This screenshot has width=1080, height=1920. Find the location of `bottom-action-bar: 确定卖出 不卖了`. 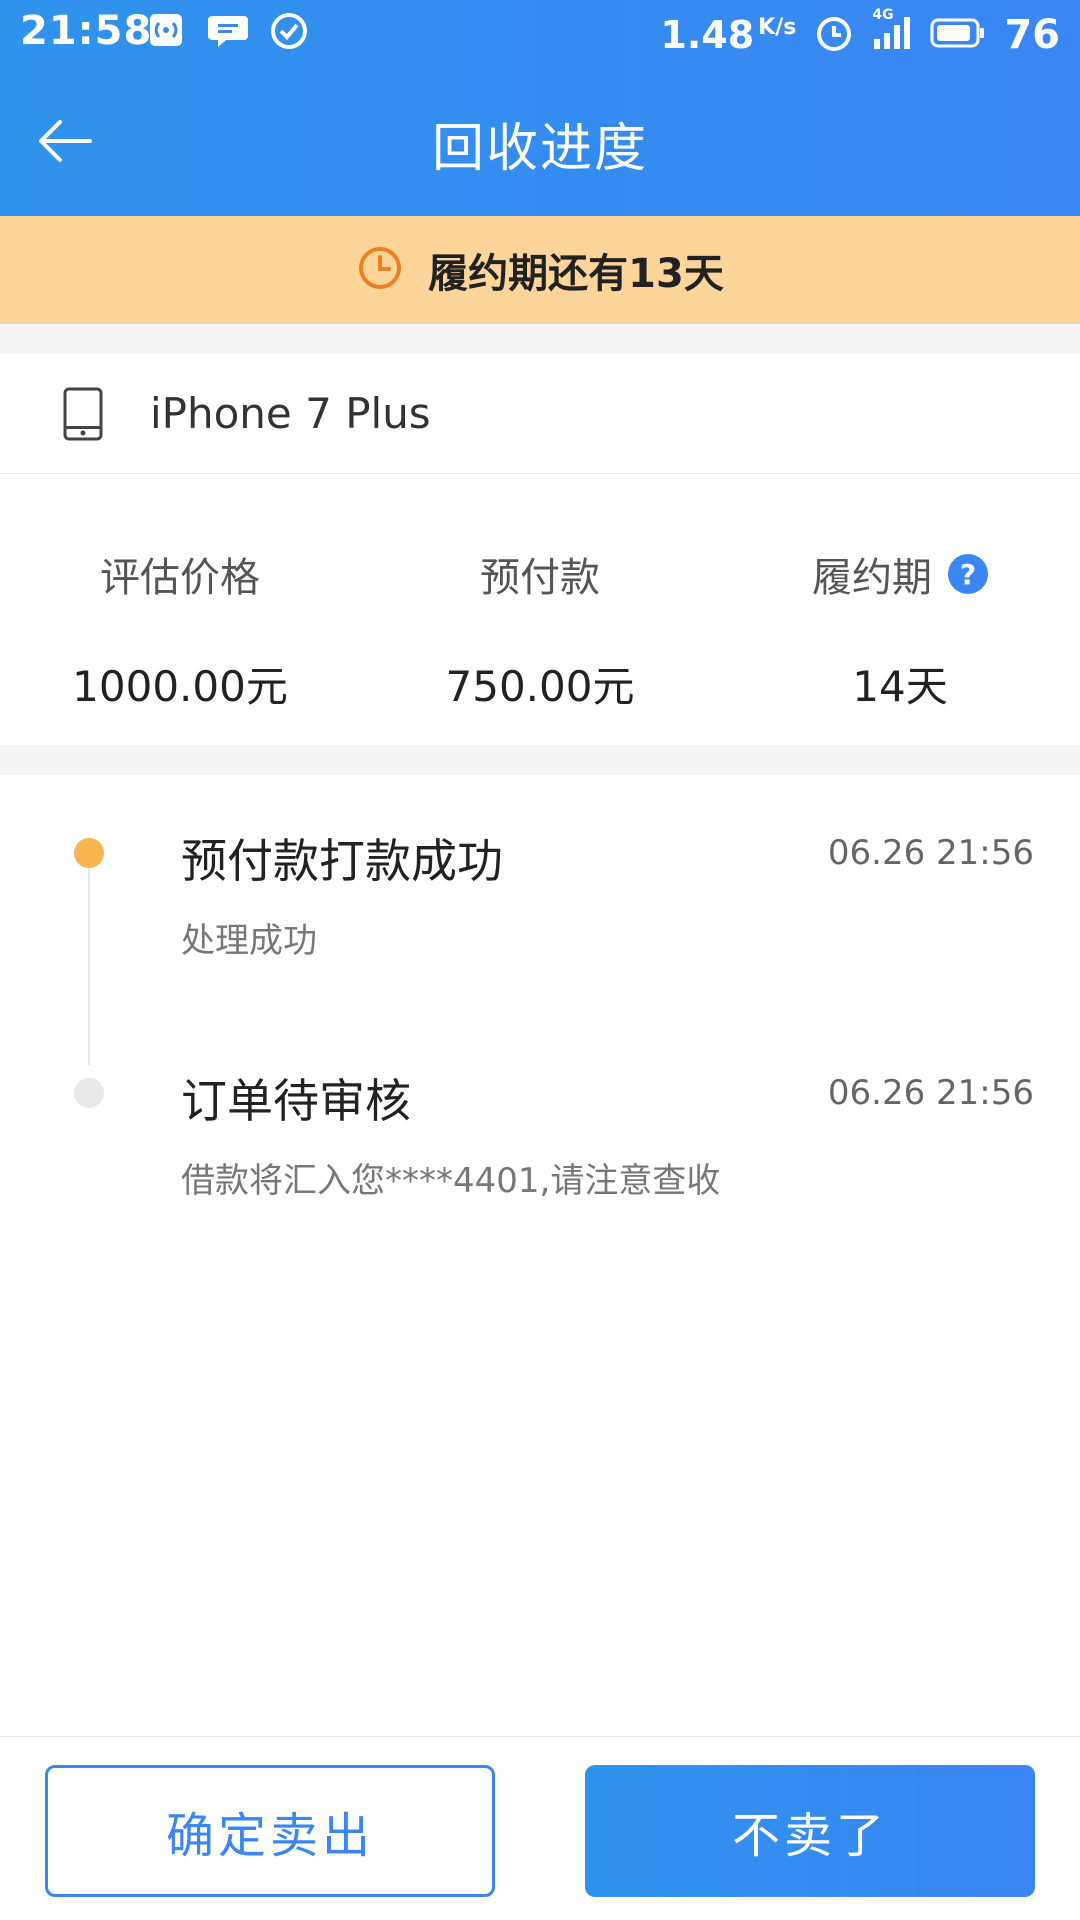

bottom-action-bar: 确定卖出 不卖了 is located at coordinates (540, 1828).